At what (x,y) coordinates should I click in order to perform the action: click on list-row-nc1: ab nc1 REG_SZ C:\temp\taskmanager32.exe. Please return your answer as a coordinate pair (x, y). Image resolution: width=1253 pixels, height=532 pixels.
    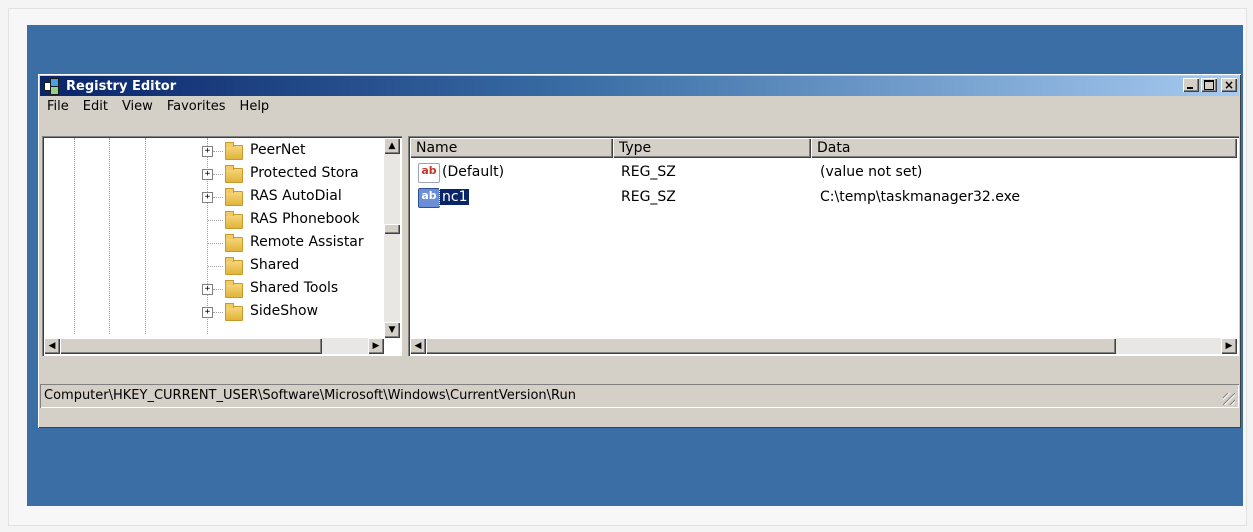
    Looking at the image, I should click on (823, 198).